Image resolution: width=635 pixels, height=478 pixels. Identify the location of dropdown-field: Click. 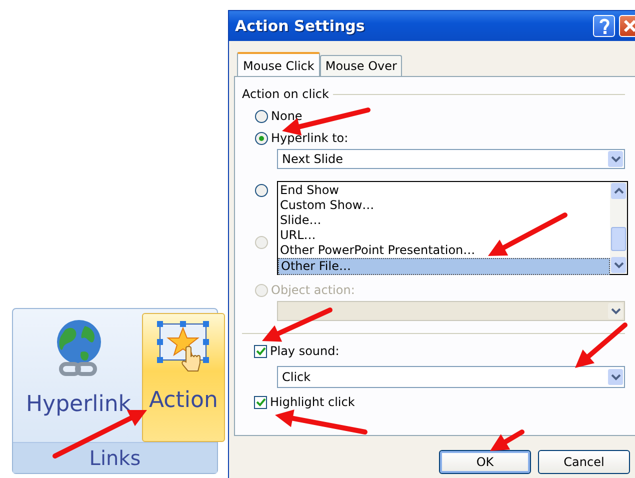
(451, 377).